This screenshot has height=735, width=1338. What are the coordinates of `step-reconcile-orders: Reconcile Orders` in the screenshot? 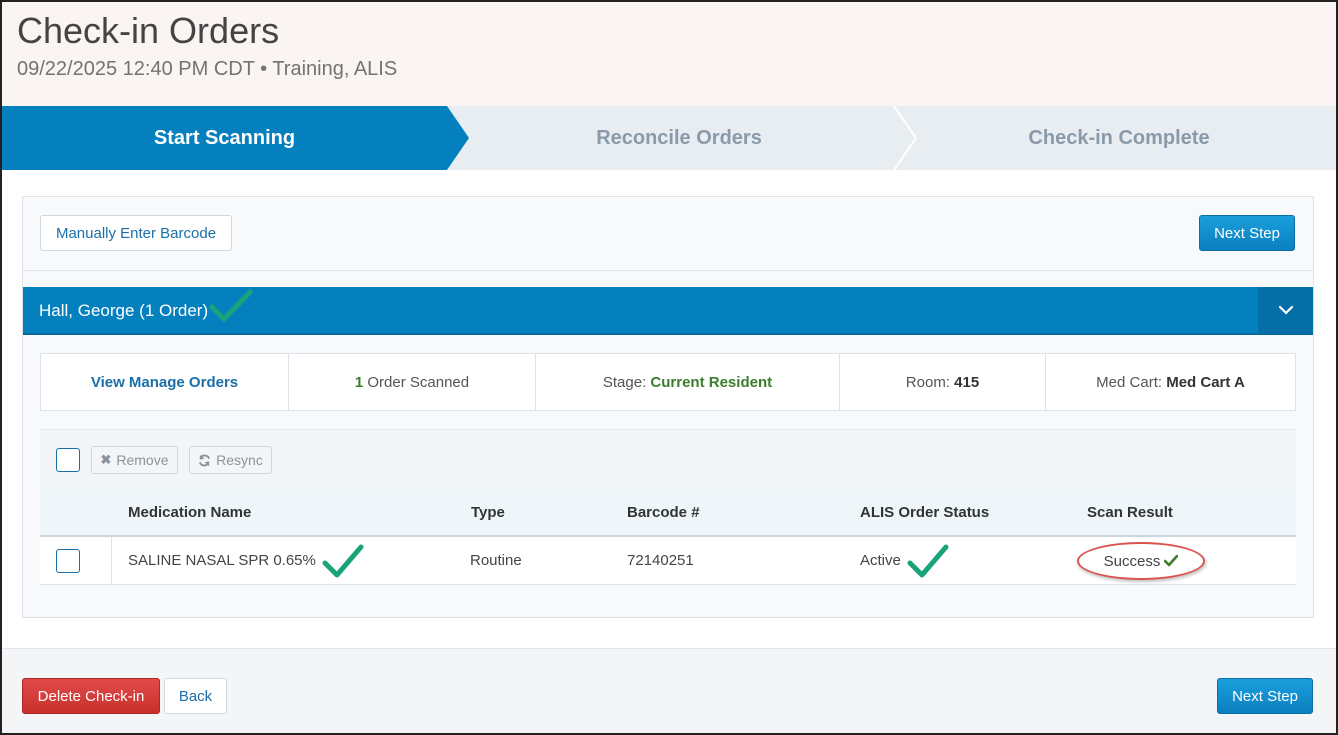 It's located at (679, 138).